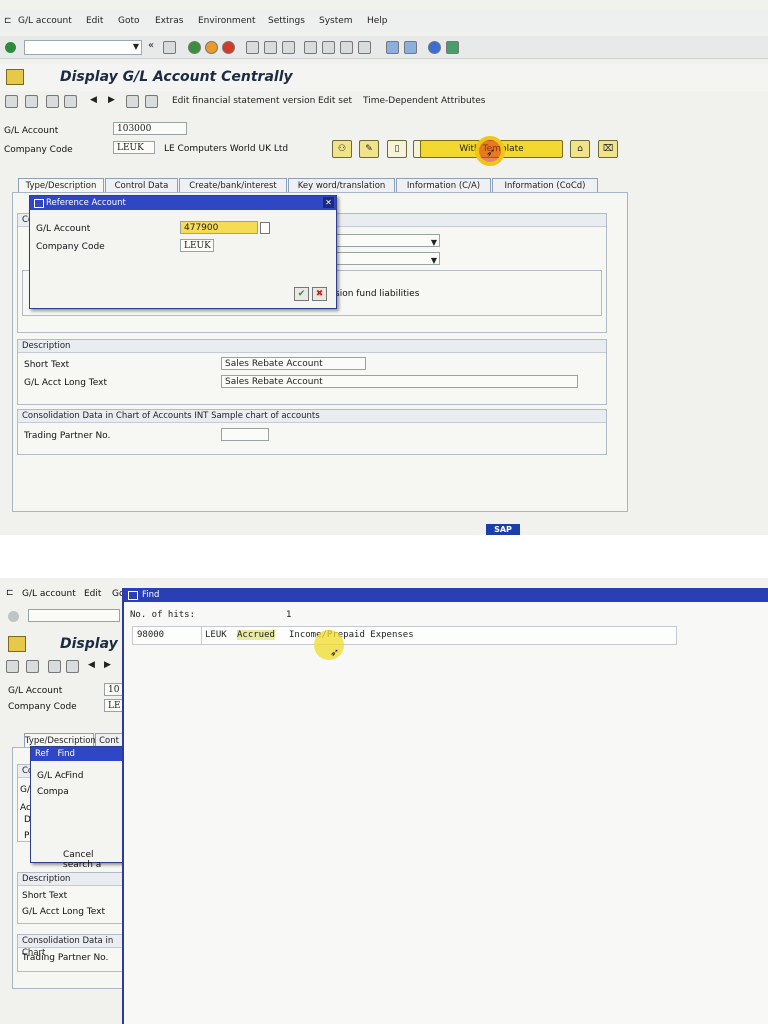 This screenshot has width=768, height=1024. What do you see at coordinates (150, 635) in the screenshot?
I see `result-account: 98000` at bounding box center [150, 635].